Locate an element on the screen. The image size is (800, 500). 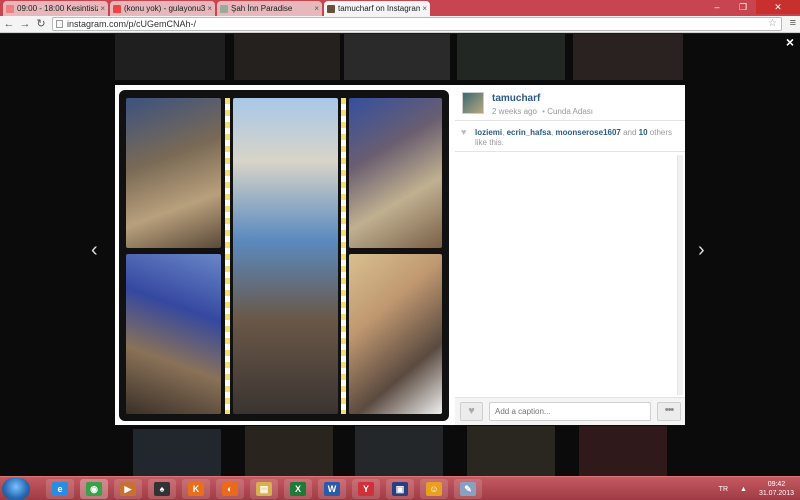
gmail-icon is located at coordinates (117, 8).